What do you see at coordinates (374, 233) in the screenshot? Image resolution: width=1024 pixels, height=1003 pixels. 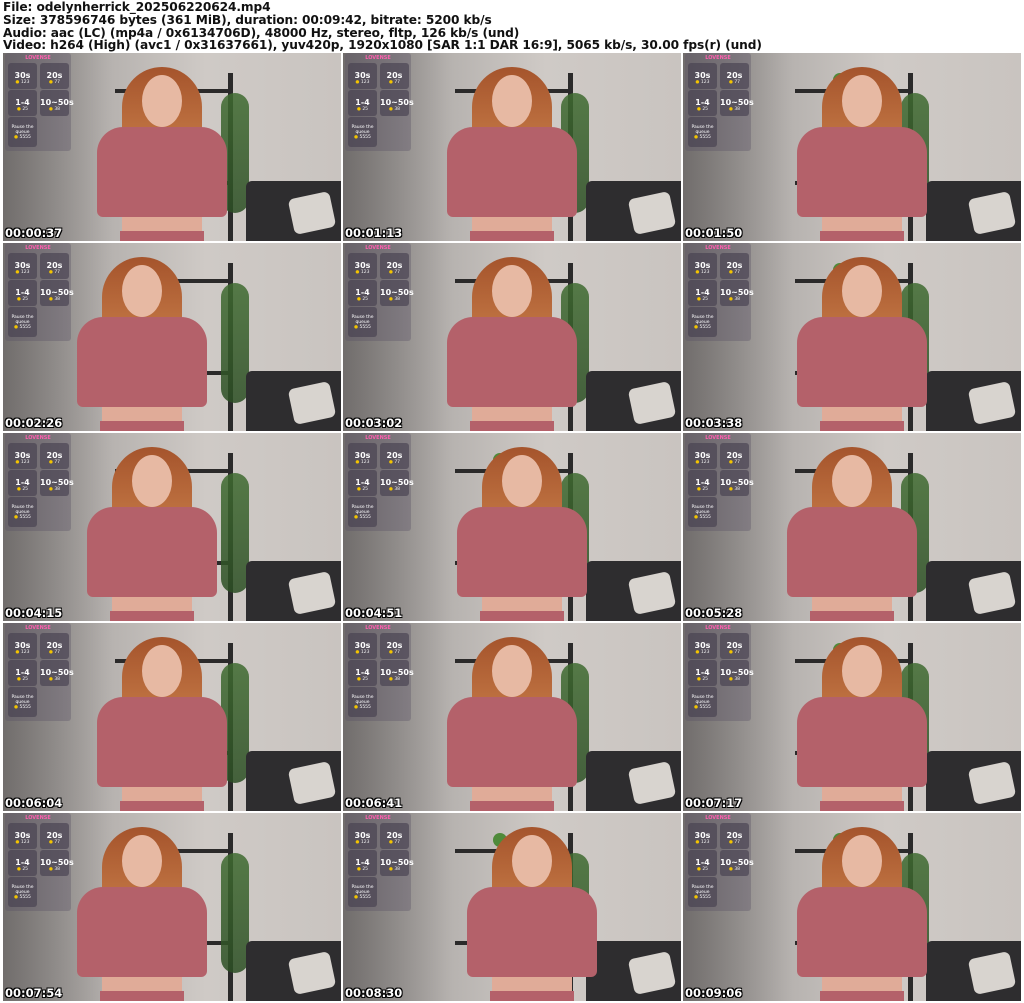 I see `thumbnail-timestamp: 00:01:13` at bounding box center [374, 233].